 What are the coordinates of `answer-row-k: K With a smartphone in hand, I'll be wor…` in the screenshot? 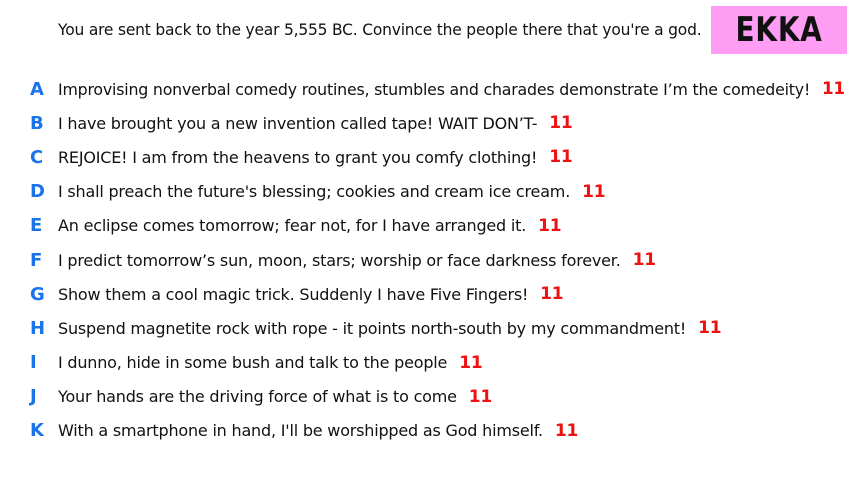 It's located at (426, 431).